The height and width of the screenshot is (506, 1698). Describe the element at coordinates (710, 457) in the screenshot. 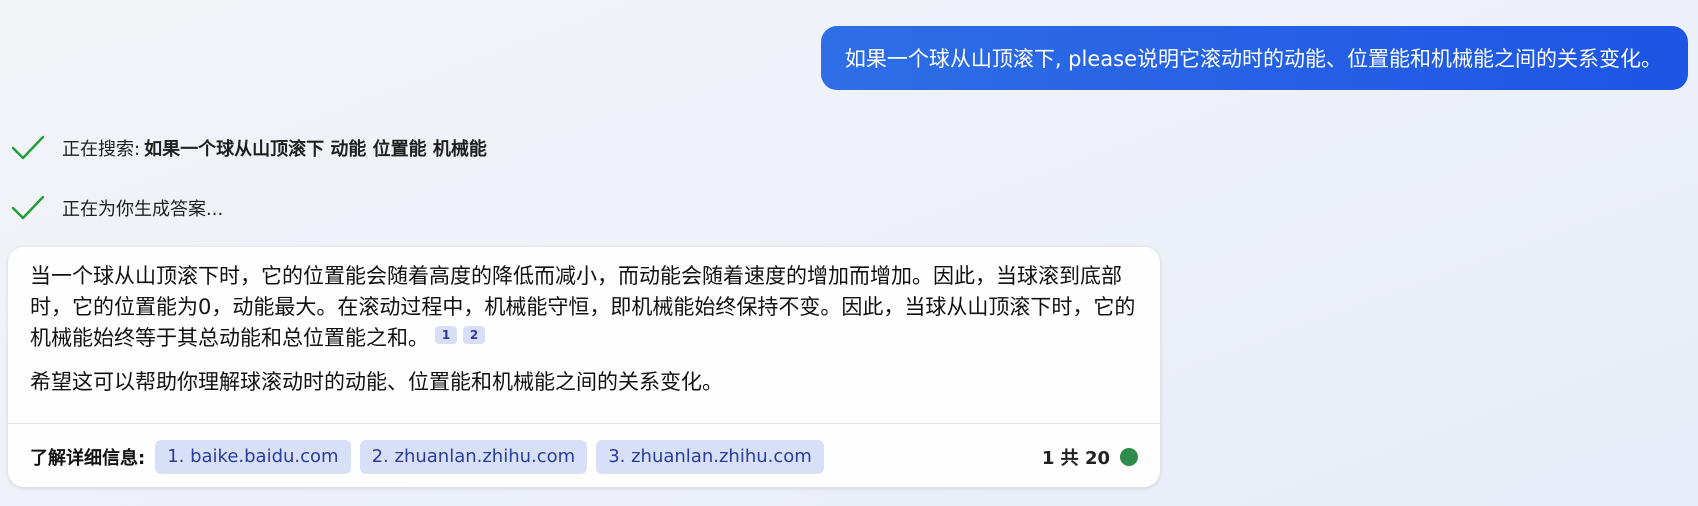

I see `source-link: 3. zhuanlan.zhihu.com` at that location.